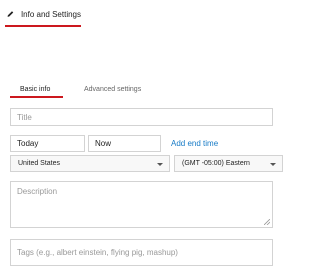  I want to click on start-date-value: Today, so click(28, 143).